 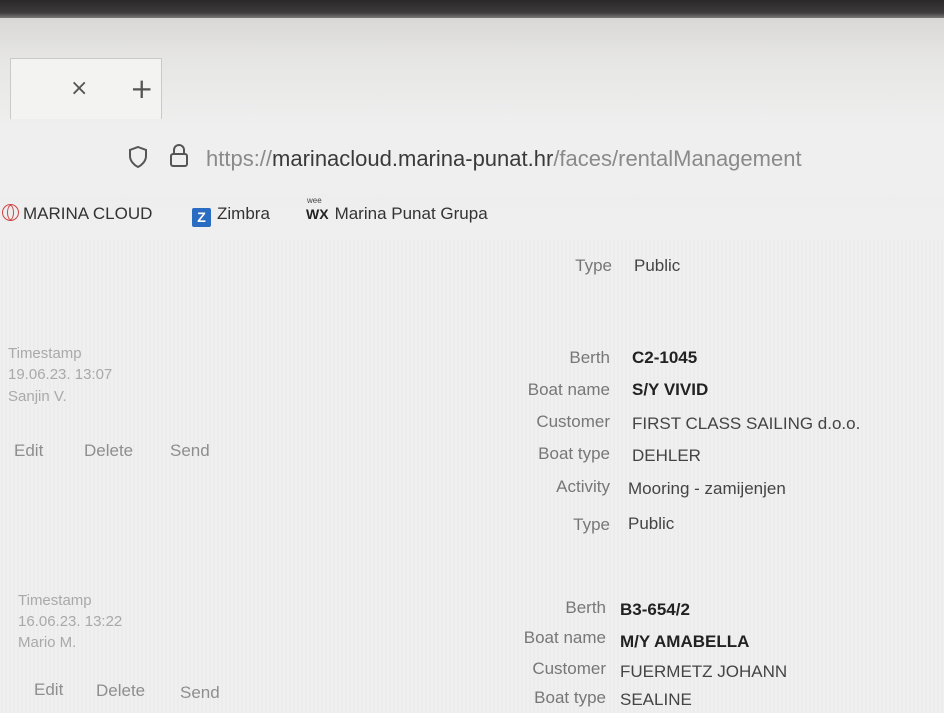 I want to click on boat-type-value: DEHLER, so click(x=666, y=455).